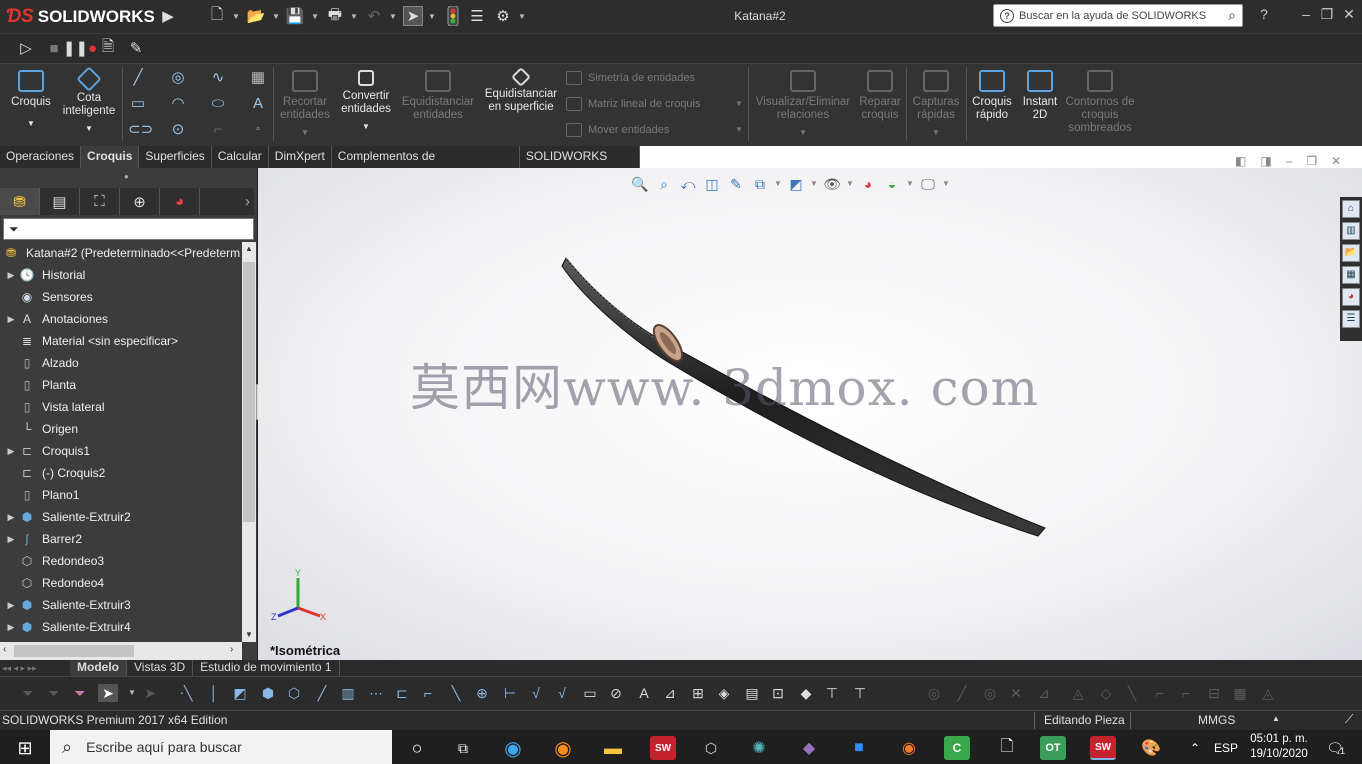 Image resolution: width=1362 pixels, height=764 pixels. Describe the element at coordinates (366, 101) in the screenshot. I see `convertir-entidades-button: Convertir entidades ▼` at that location.